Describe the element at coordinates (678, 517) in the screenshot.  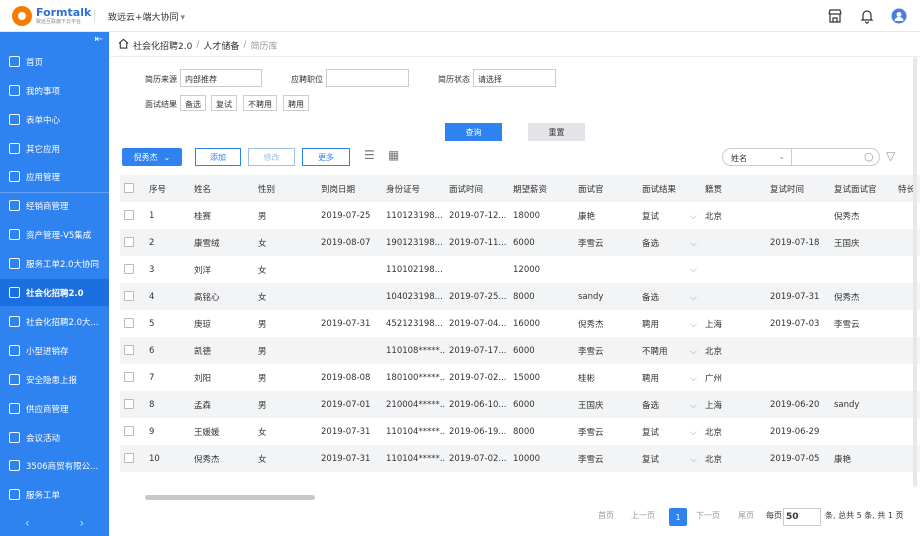
I see `pager-current-page: 1` at that location.